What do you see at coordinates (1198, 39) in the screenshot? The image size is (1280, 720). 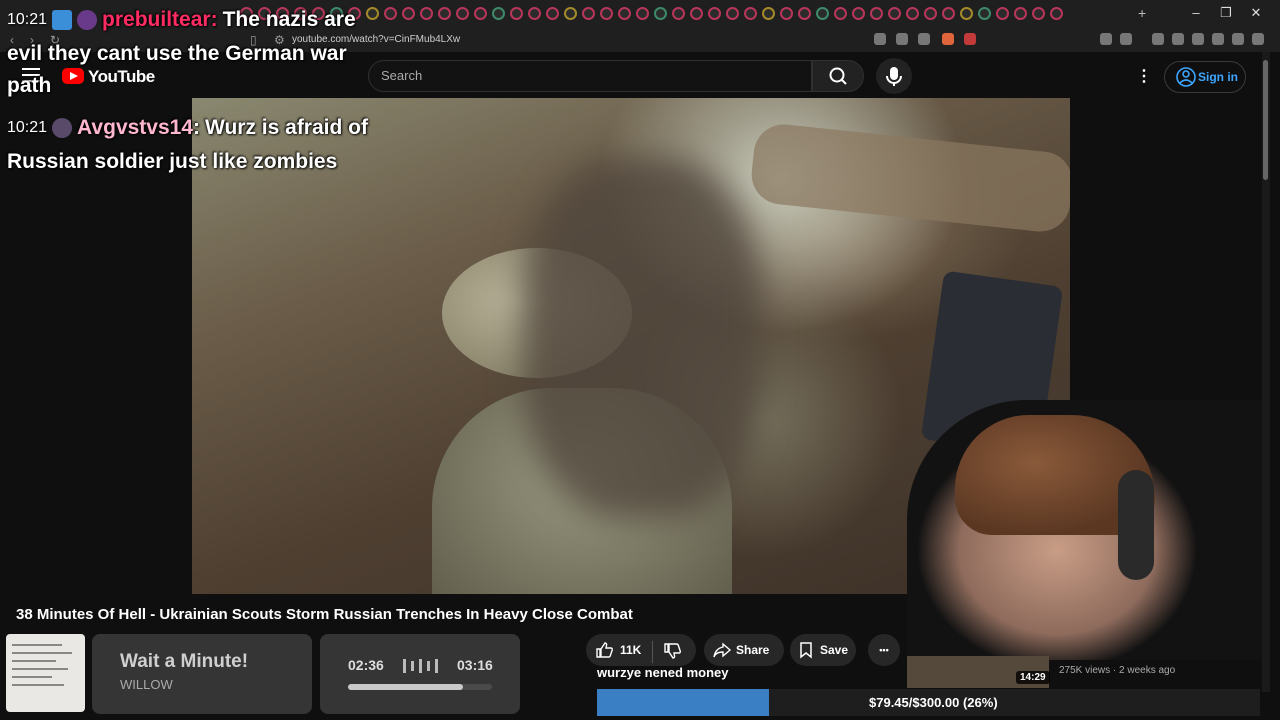 I see `window-icon` at bounding box center [1198, 39].